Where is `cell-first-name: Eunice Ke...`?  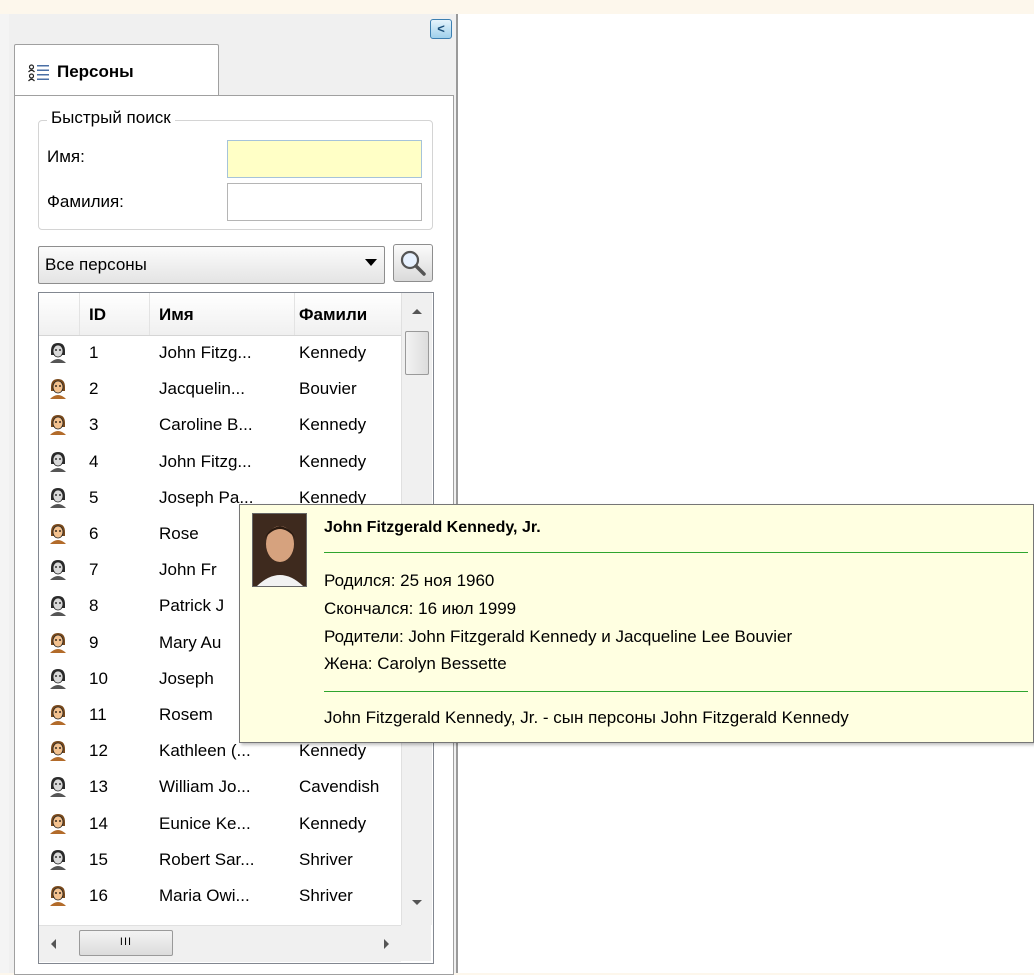
cell-first-name: Eunice Ke... is located at coordinates (205, 823).